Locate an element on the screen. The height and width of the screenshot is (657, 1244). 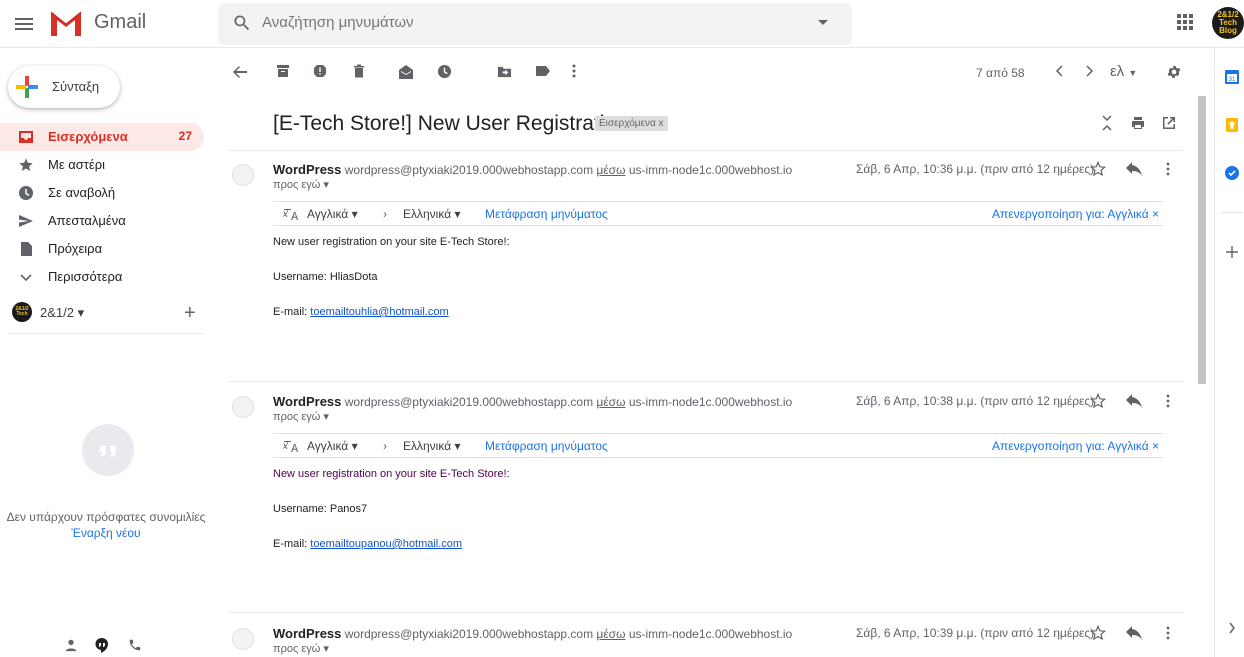
sidebar-item-inbox: Εισερχόμενα 27 is located at coordinates (102, 137).